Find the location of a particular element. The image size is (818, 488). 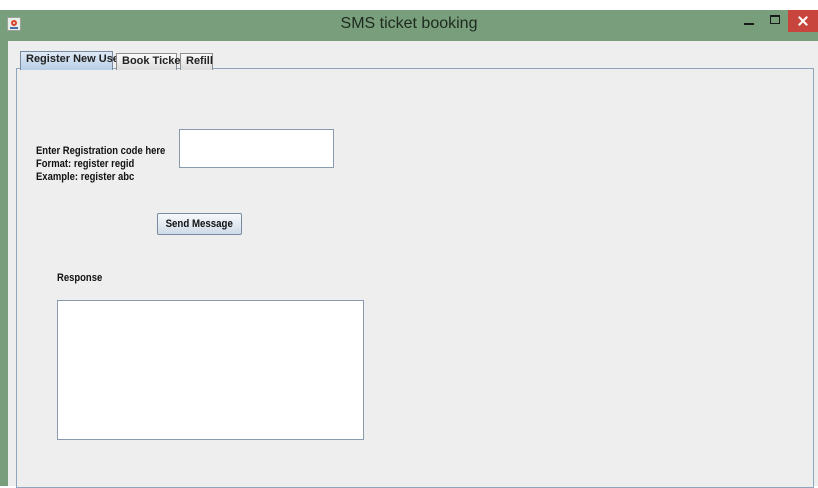

tab-book-ticket: Book Ticket is located at coordinates (150, 61).